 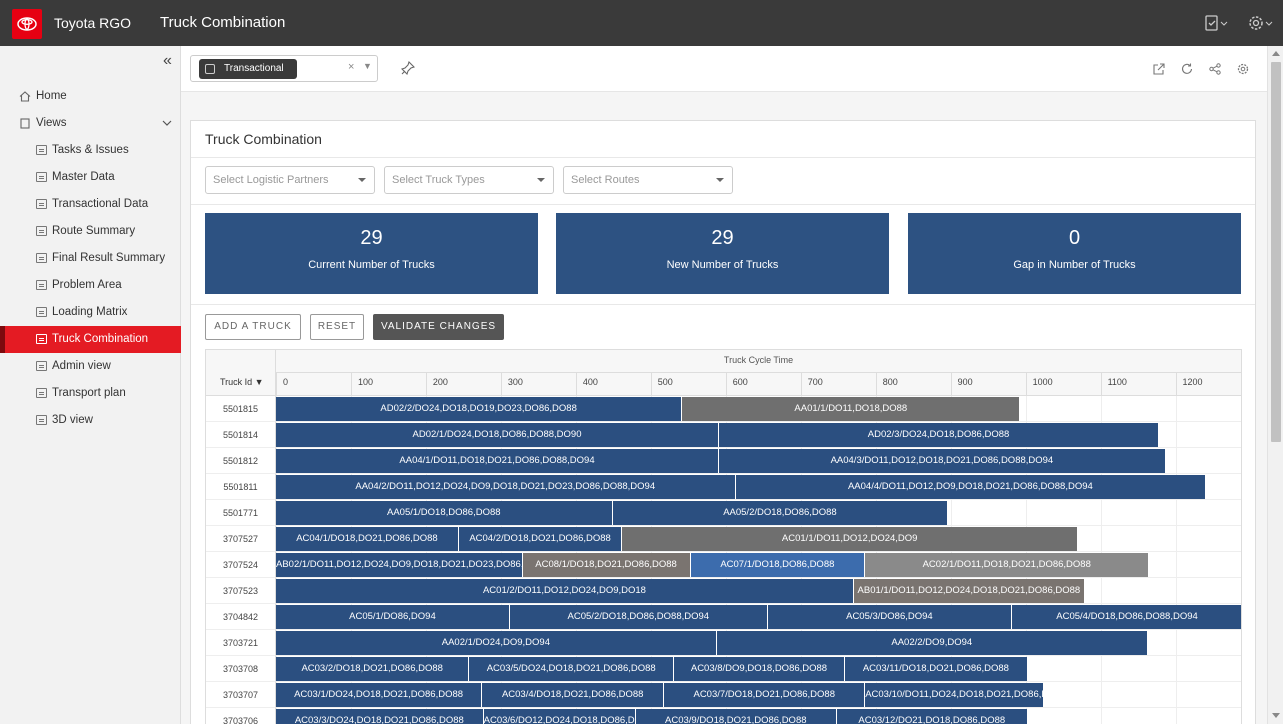 I want to click on trip-bar: AC03/8/DO9,DO18,DO86,DO88, so click(x=759, y=669).